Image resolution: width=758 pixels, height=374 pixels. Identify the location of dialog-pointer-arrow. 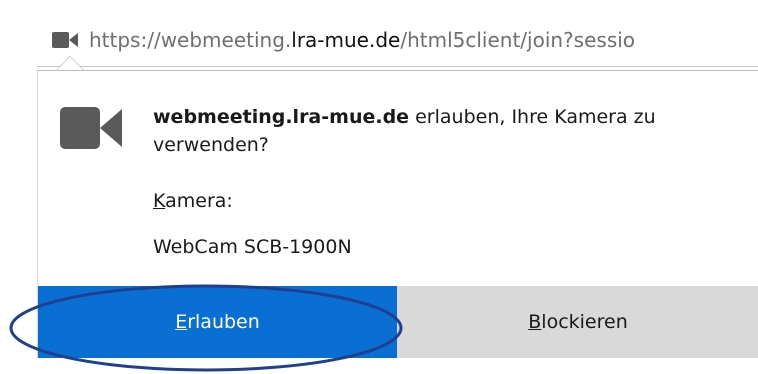
(70, 63).